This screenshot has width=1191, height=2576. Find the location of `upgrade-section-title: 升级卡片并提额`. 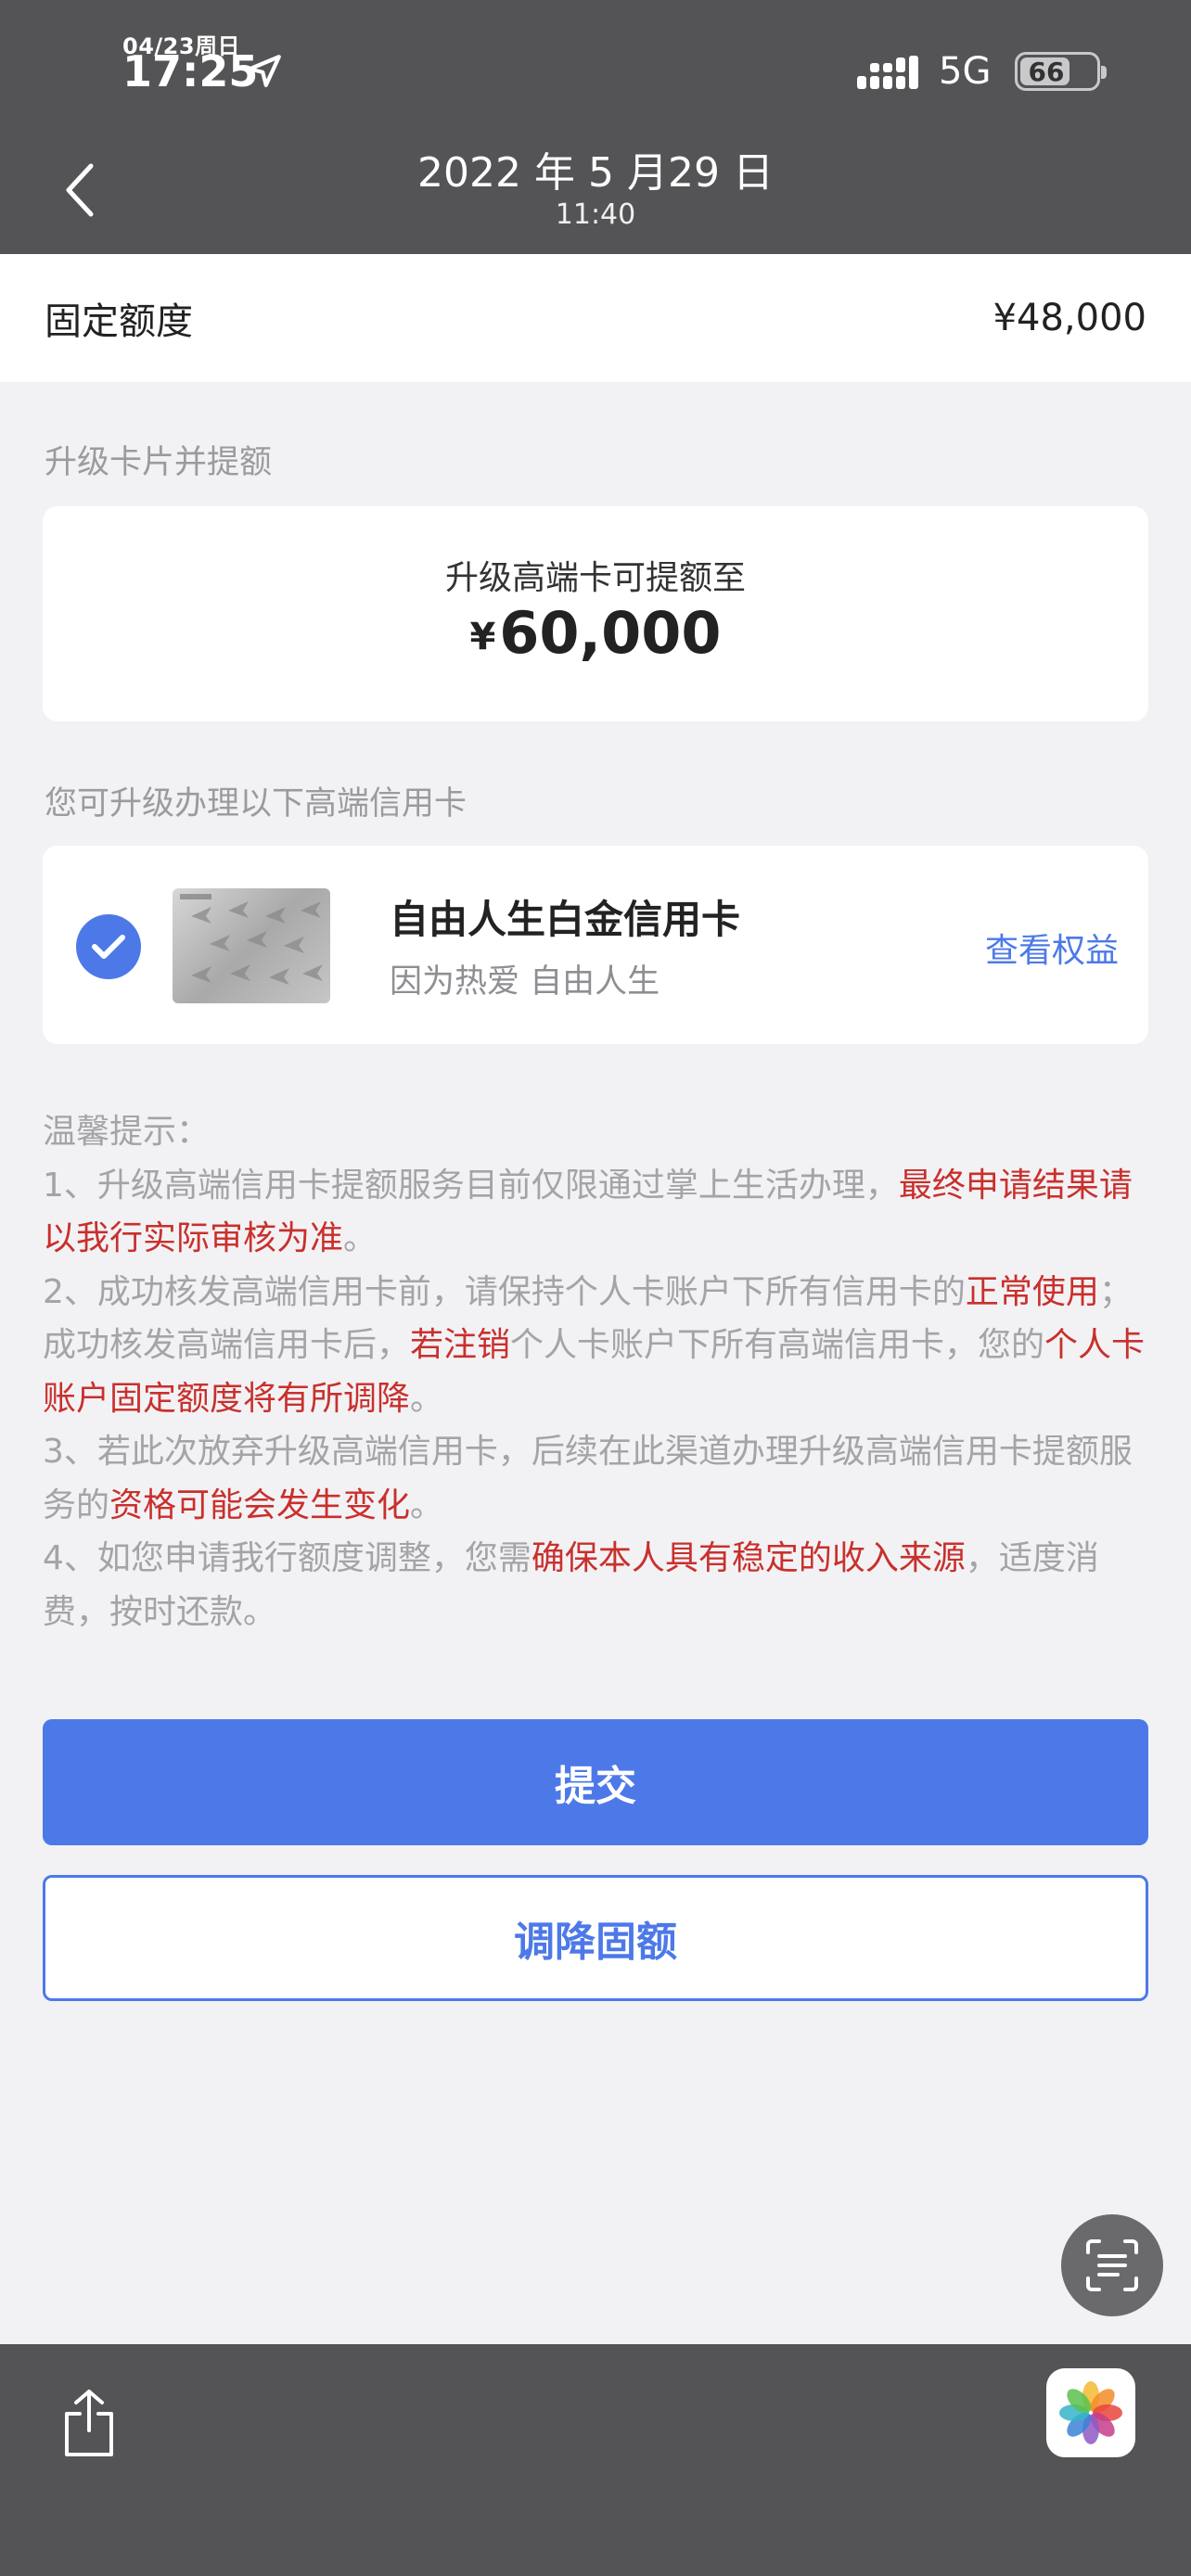

upgrade-section-title: 升级卡片并提额 is located at coordinates (159, 462).